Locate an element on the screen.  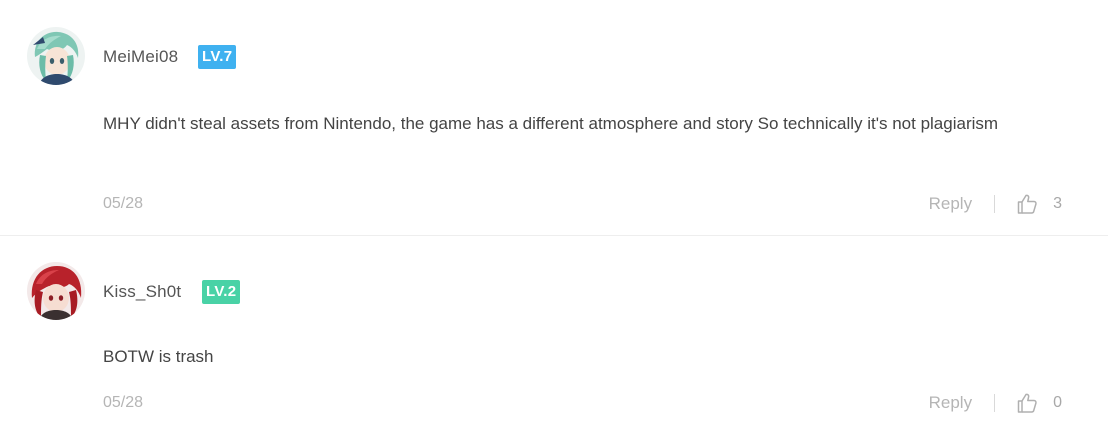
username: Kiss_Sh0t is located at coordinates (142, 292).